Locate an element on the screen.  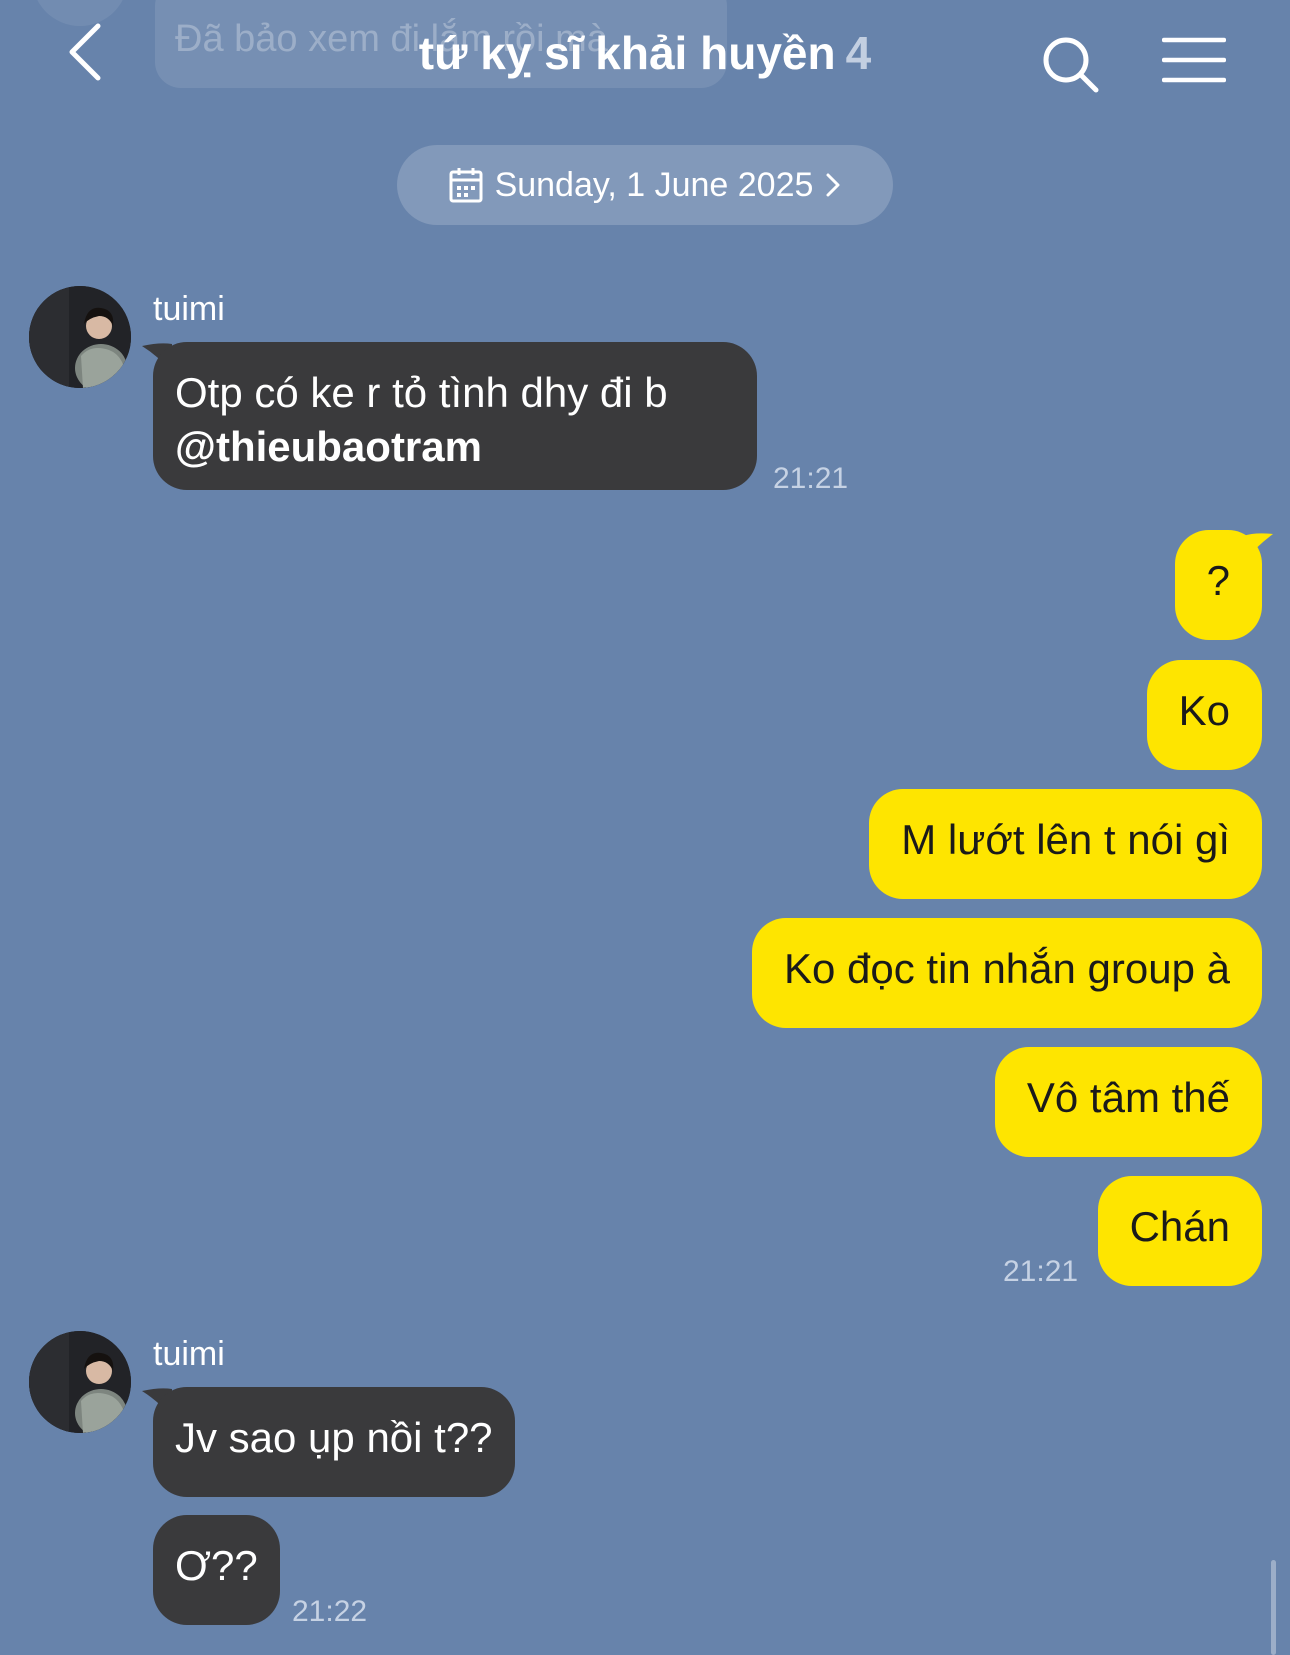
message-bubble: Ko is located at coordinates (1204, 715).